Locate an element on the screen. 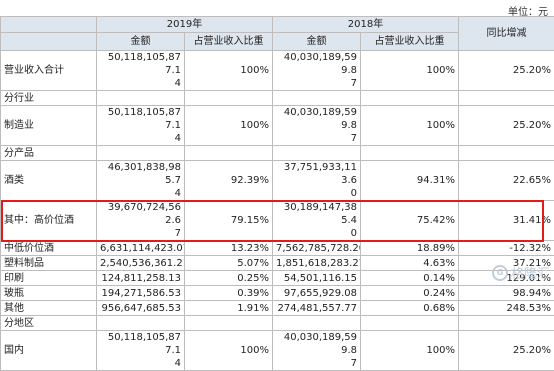  header-amount-2018: 金额 is located at coordinates (317, 42).